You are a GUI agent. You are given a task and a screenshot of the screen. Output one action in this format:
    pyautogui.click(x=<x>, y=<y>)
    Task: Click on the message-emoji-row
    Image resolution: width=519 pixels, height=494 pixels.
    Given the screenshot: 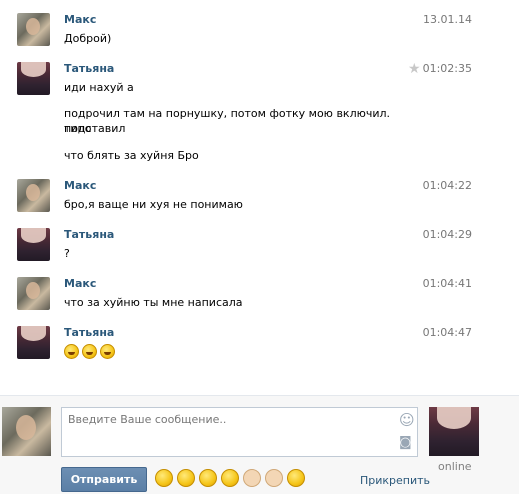 What is the action you would take?
    pyautogui.click(x=239, y=351)
    